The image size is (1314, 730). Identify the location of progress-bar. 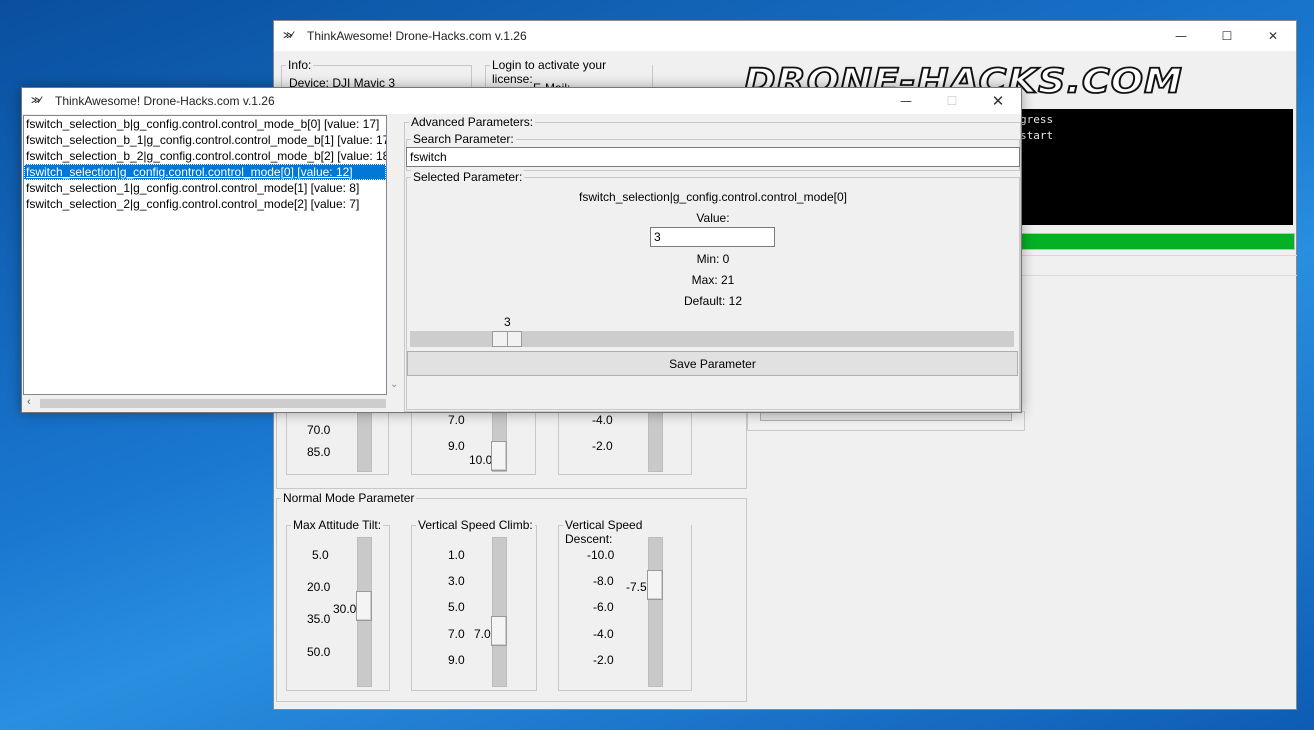
(1154, 241).